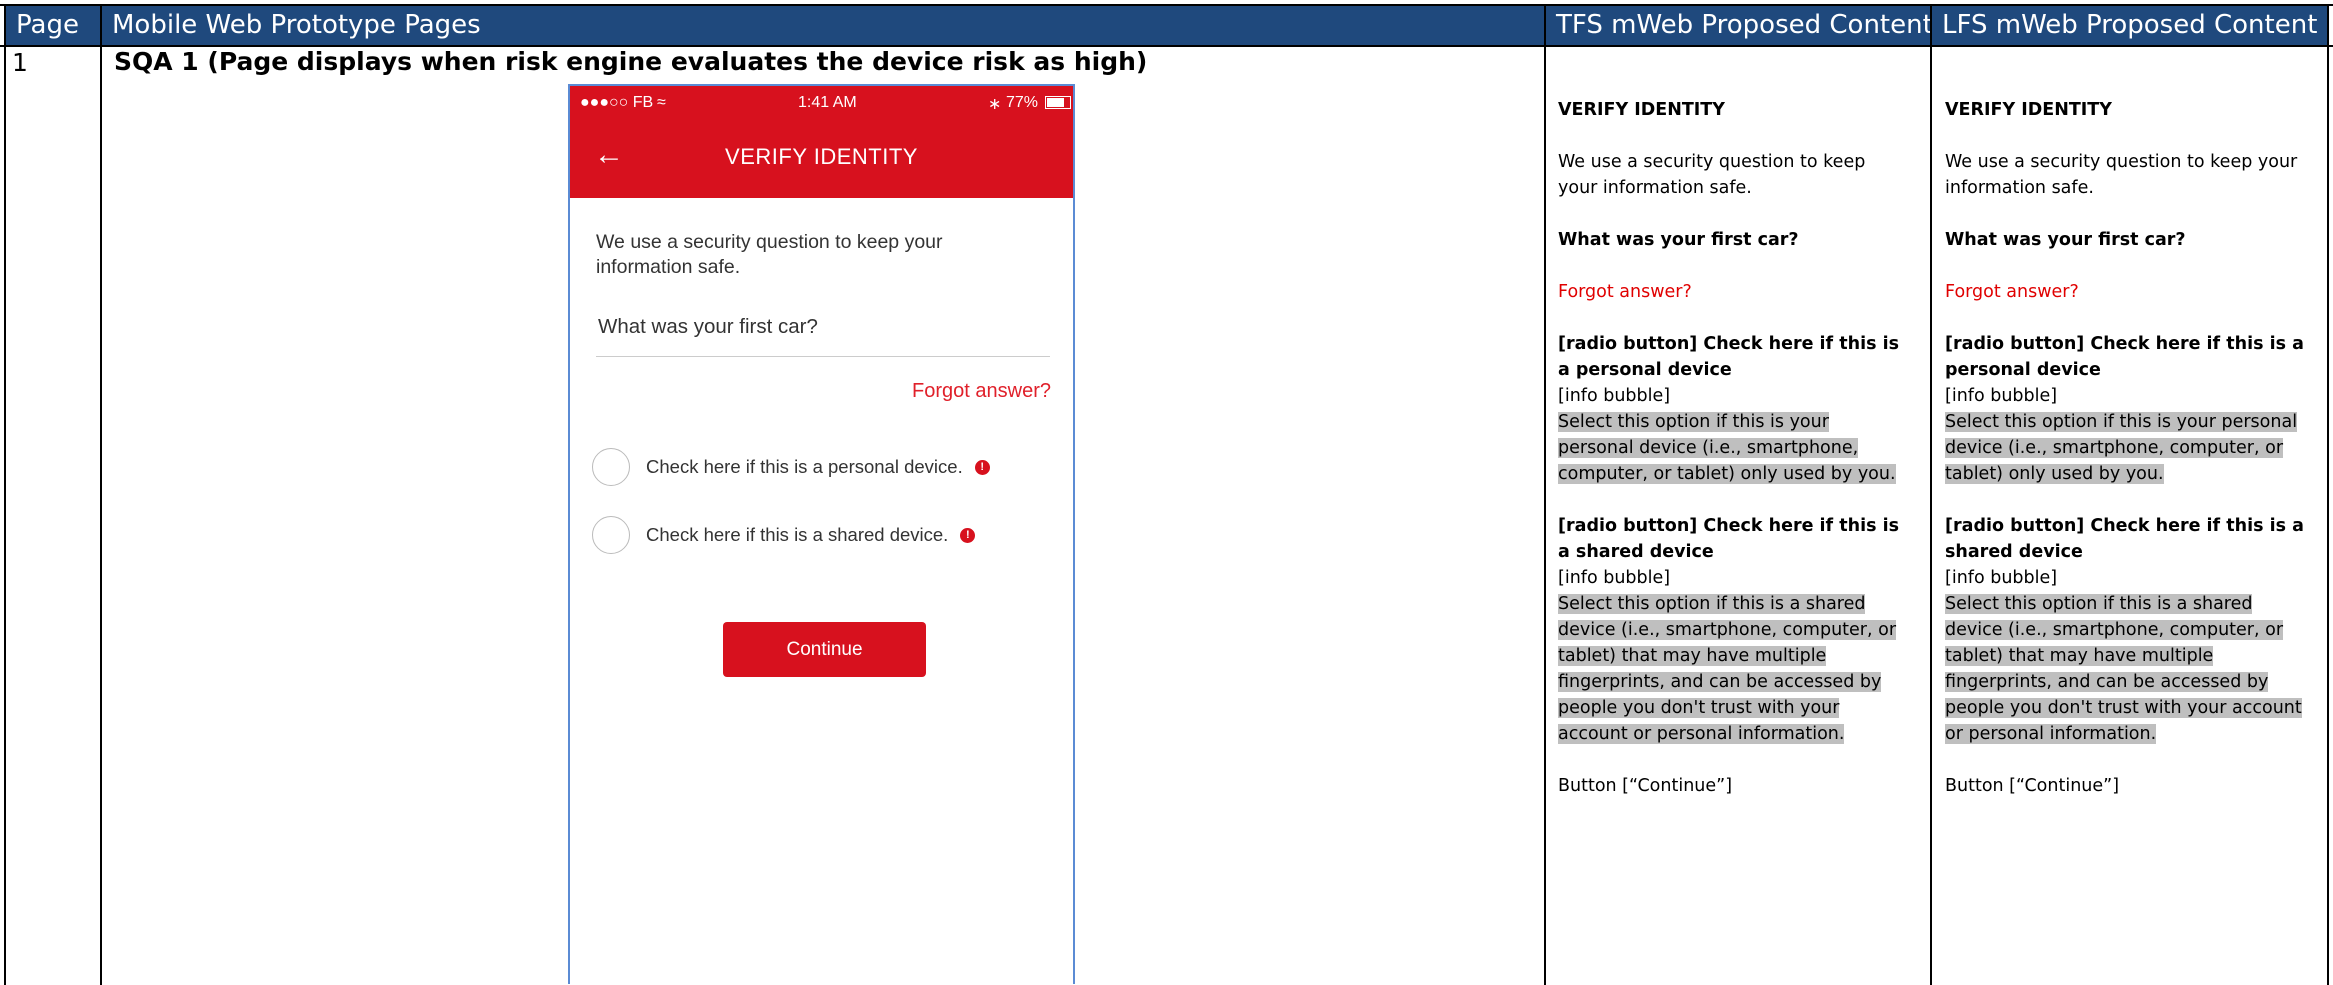  What do you see at coordinates (617, 102) in the screenshot?
I see `status-carrier: ●●●○○ FB` at bounding box center [617, 102].